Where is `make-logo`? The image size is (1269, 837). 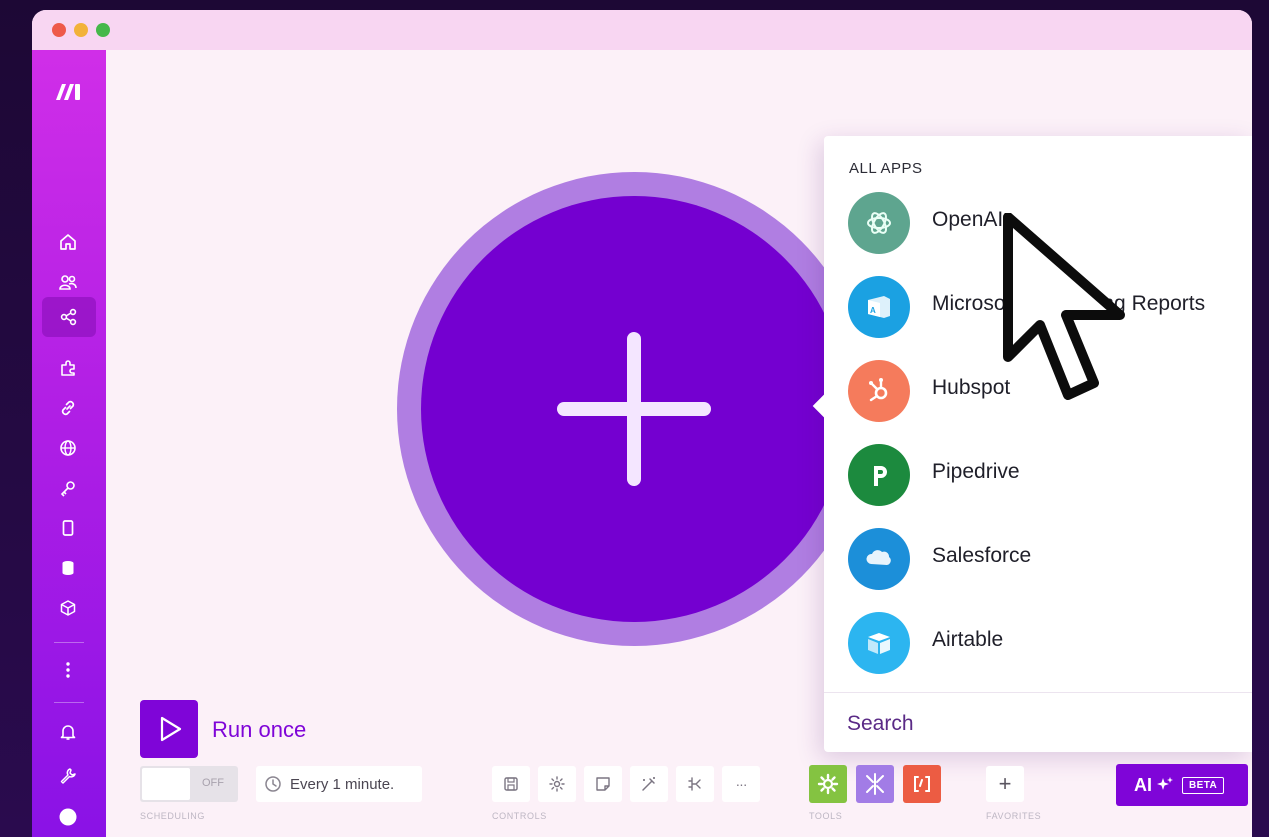 make-logo is located at coordinates (69, 92).